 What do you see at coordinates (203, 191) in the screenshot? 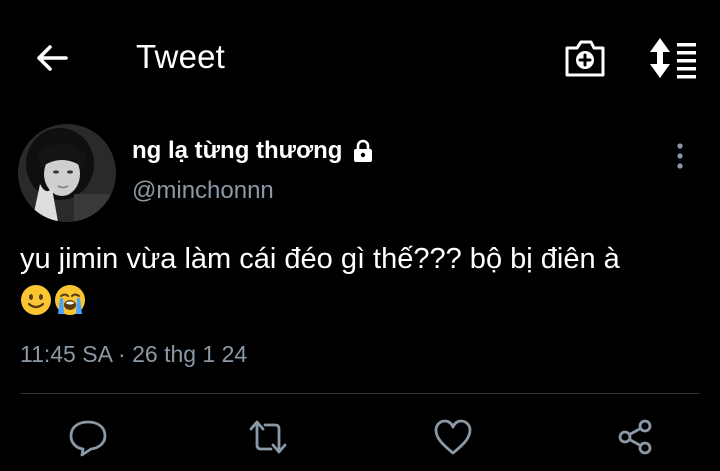
I see `author-handle: @minchonnn` at bounding box center [203, 191].